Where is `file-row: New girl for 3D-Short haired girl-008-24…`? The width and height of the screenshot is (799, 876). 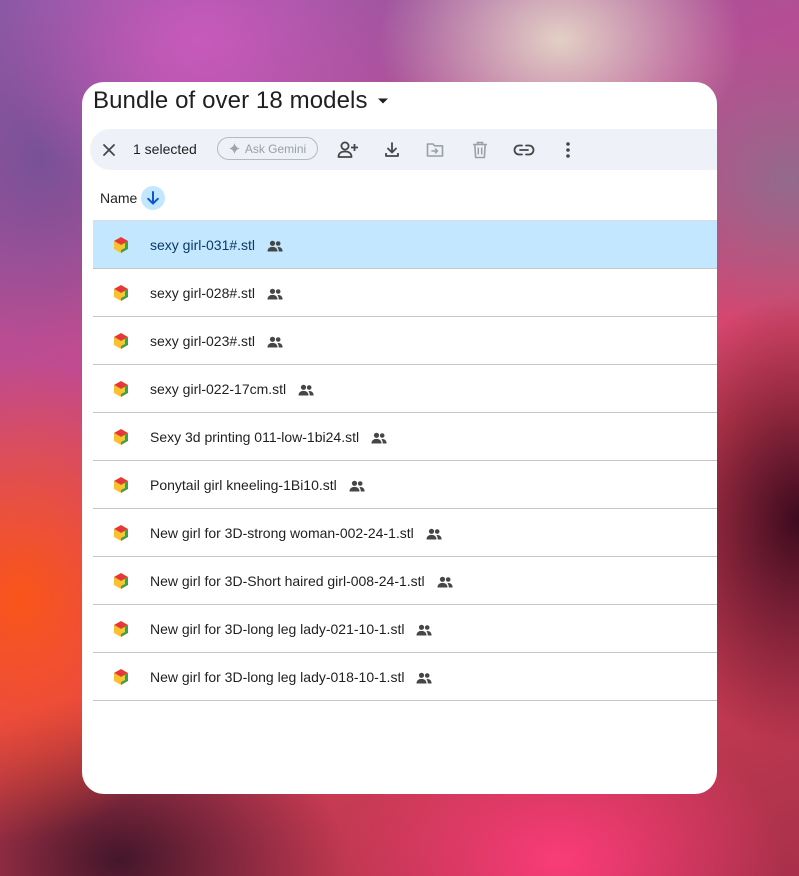 file-row: New girl for 3D-Short haired girl-008-24… is located at coordinates (405, 581).